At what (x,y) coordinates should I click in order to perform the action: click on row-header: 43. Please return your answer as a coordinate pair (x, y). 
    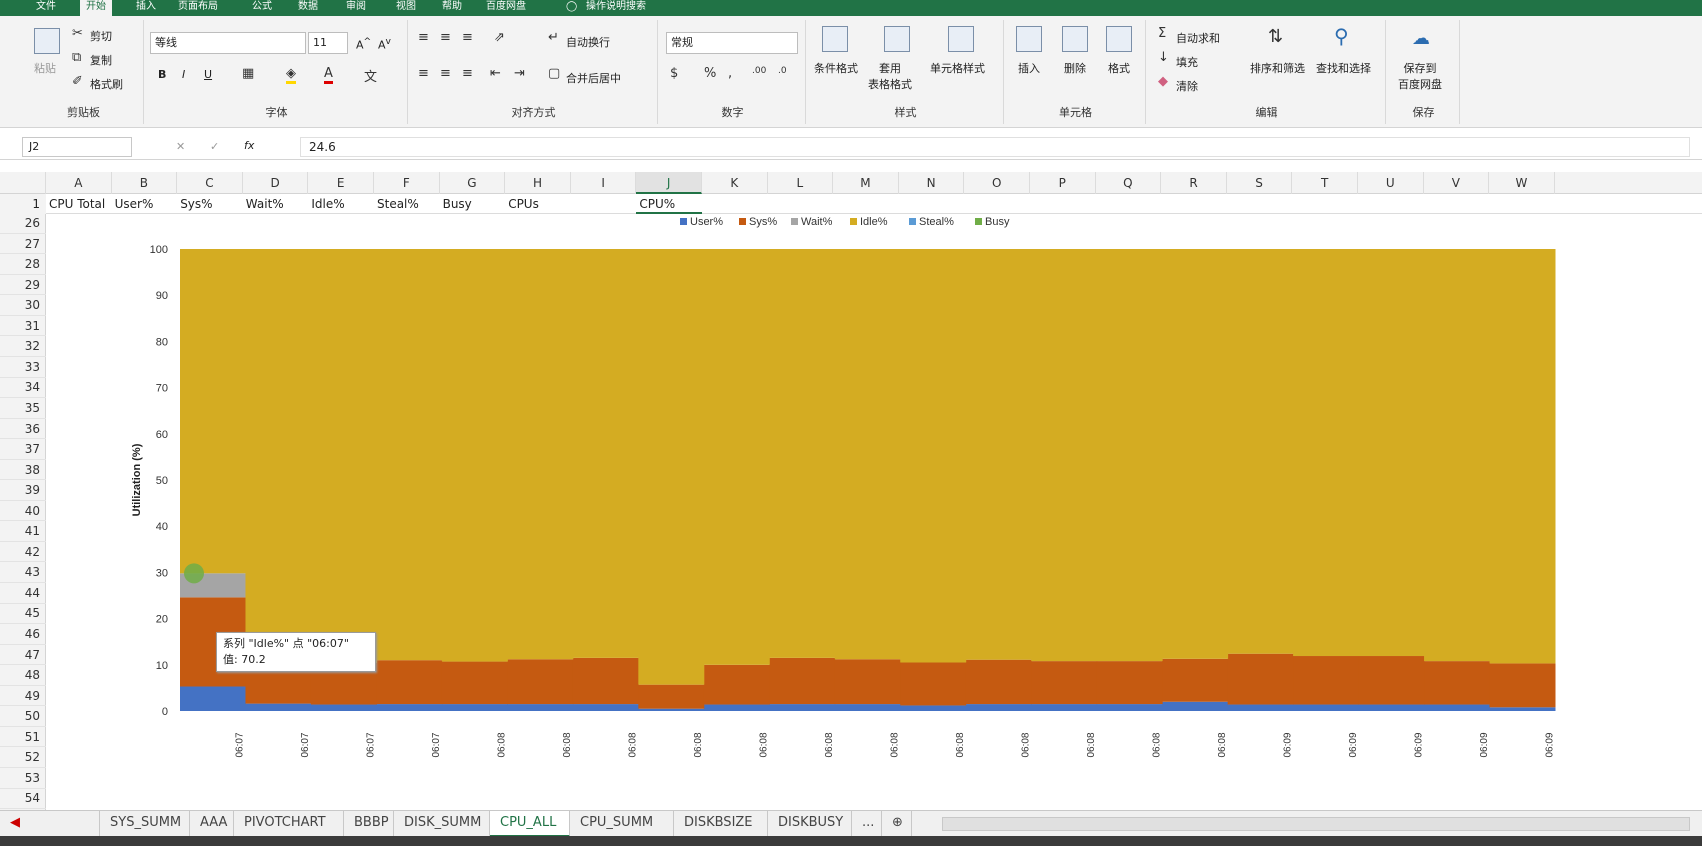
    Looking at the image, I should click on (23, 573).